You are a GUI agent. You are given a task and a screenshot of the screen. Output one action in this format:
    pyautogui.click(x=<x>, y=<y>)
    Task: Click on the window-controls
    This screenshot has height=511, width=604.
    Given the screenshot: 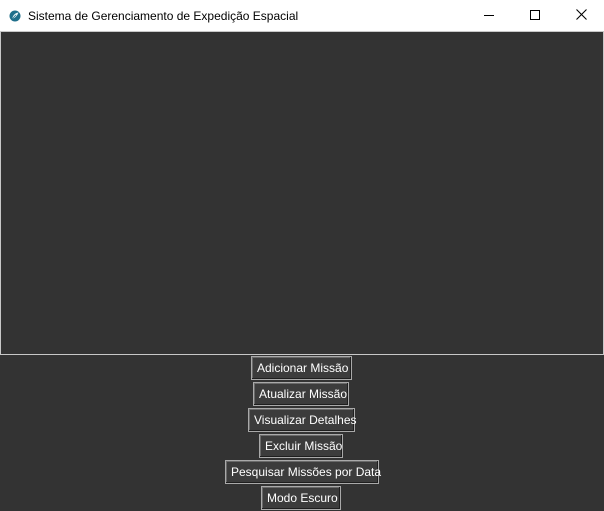 What is the action you would take?
    pyautogui.click(x=535, y=15)
    